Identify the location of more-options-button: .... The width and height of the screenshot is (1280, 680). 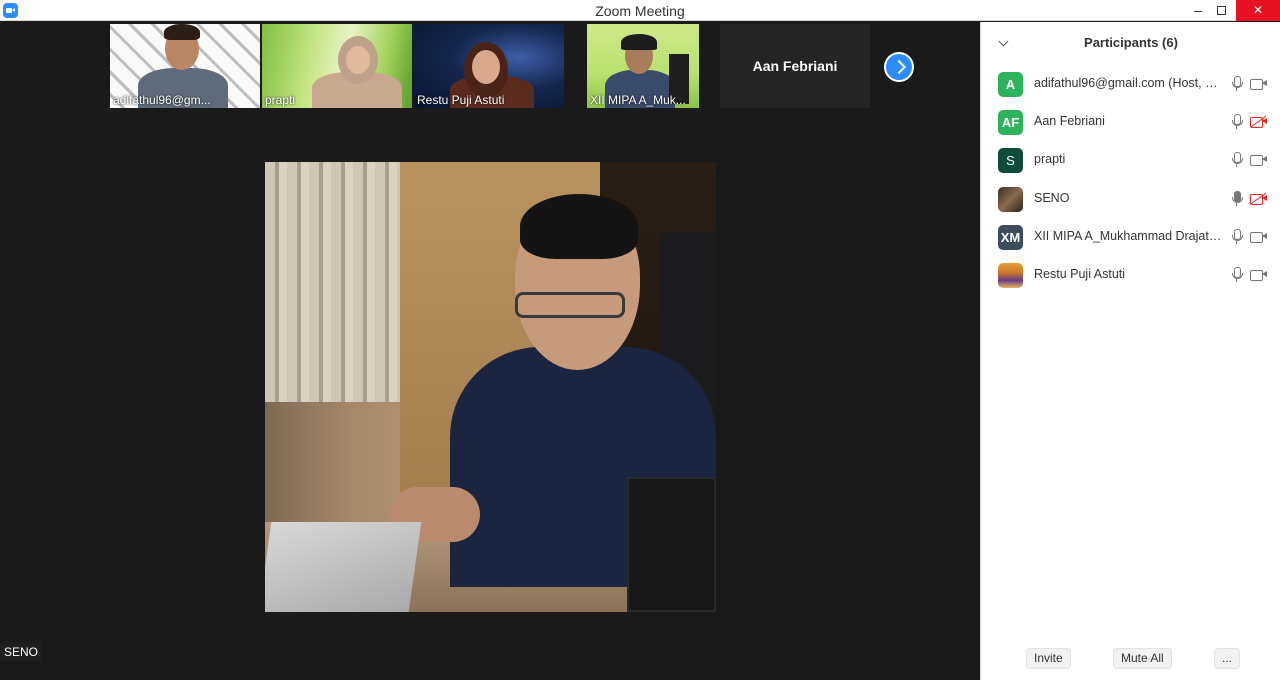
(1227, 658).